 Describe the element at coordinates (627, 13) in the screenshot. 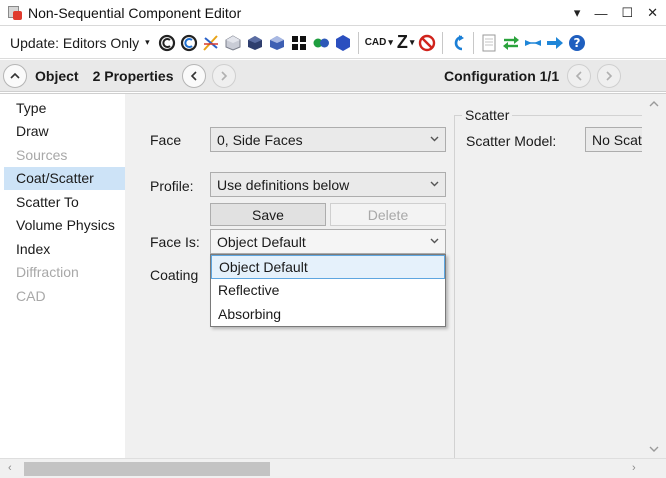

I see `maximize-button: ☐` at that location.